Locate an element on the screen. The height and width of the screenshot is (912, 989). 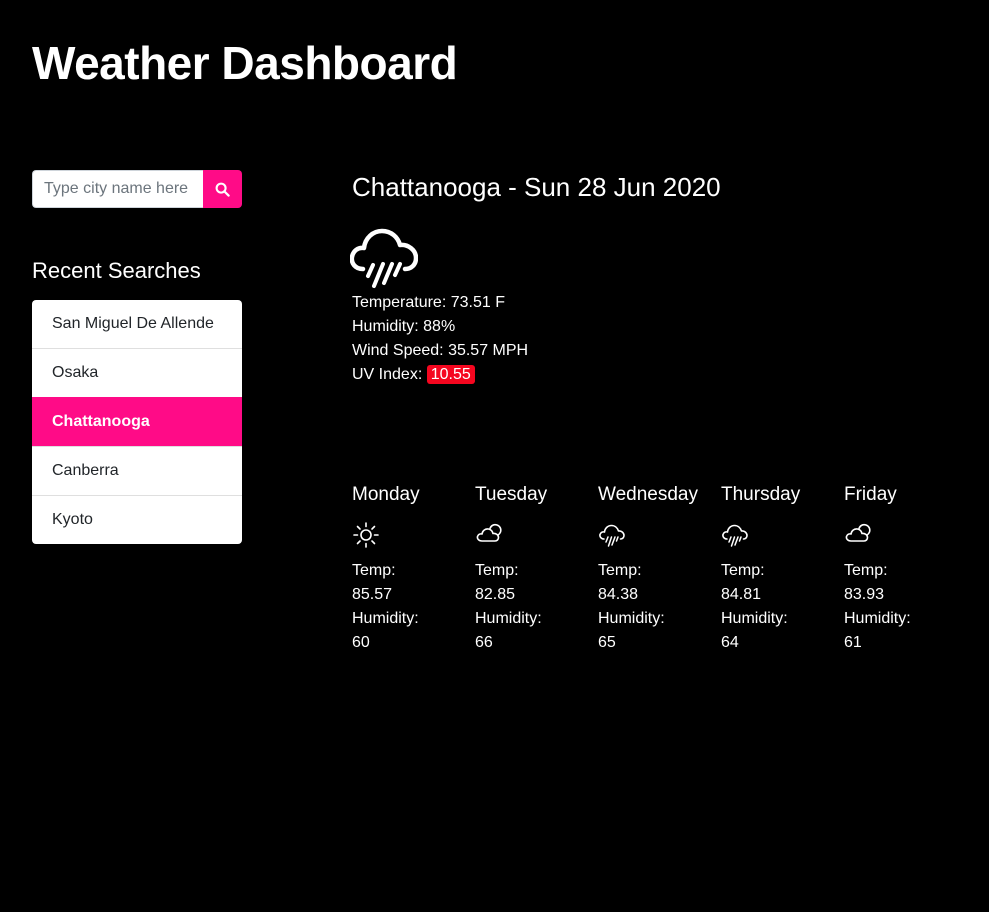
temperature-label: Temperature: is located at coordinates (399, 302).